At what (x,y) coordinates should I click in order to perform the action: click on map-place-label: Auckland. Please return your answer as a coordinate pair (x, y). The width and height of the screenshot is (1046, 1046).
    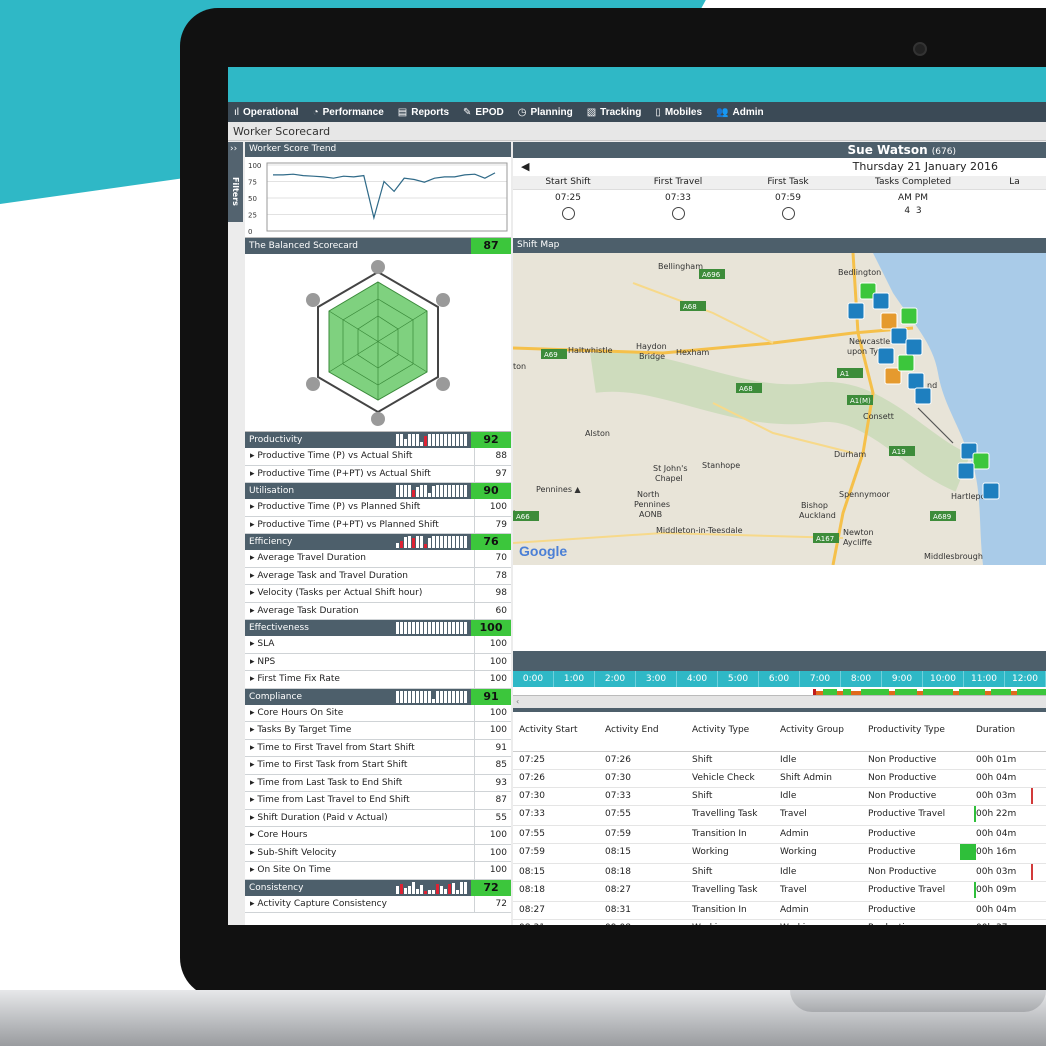
    Looking at the image, I should click on (817, 515).